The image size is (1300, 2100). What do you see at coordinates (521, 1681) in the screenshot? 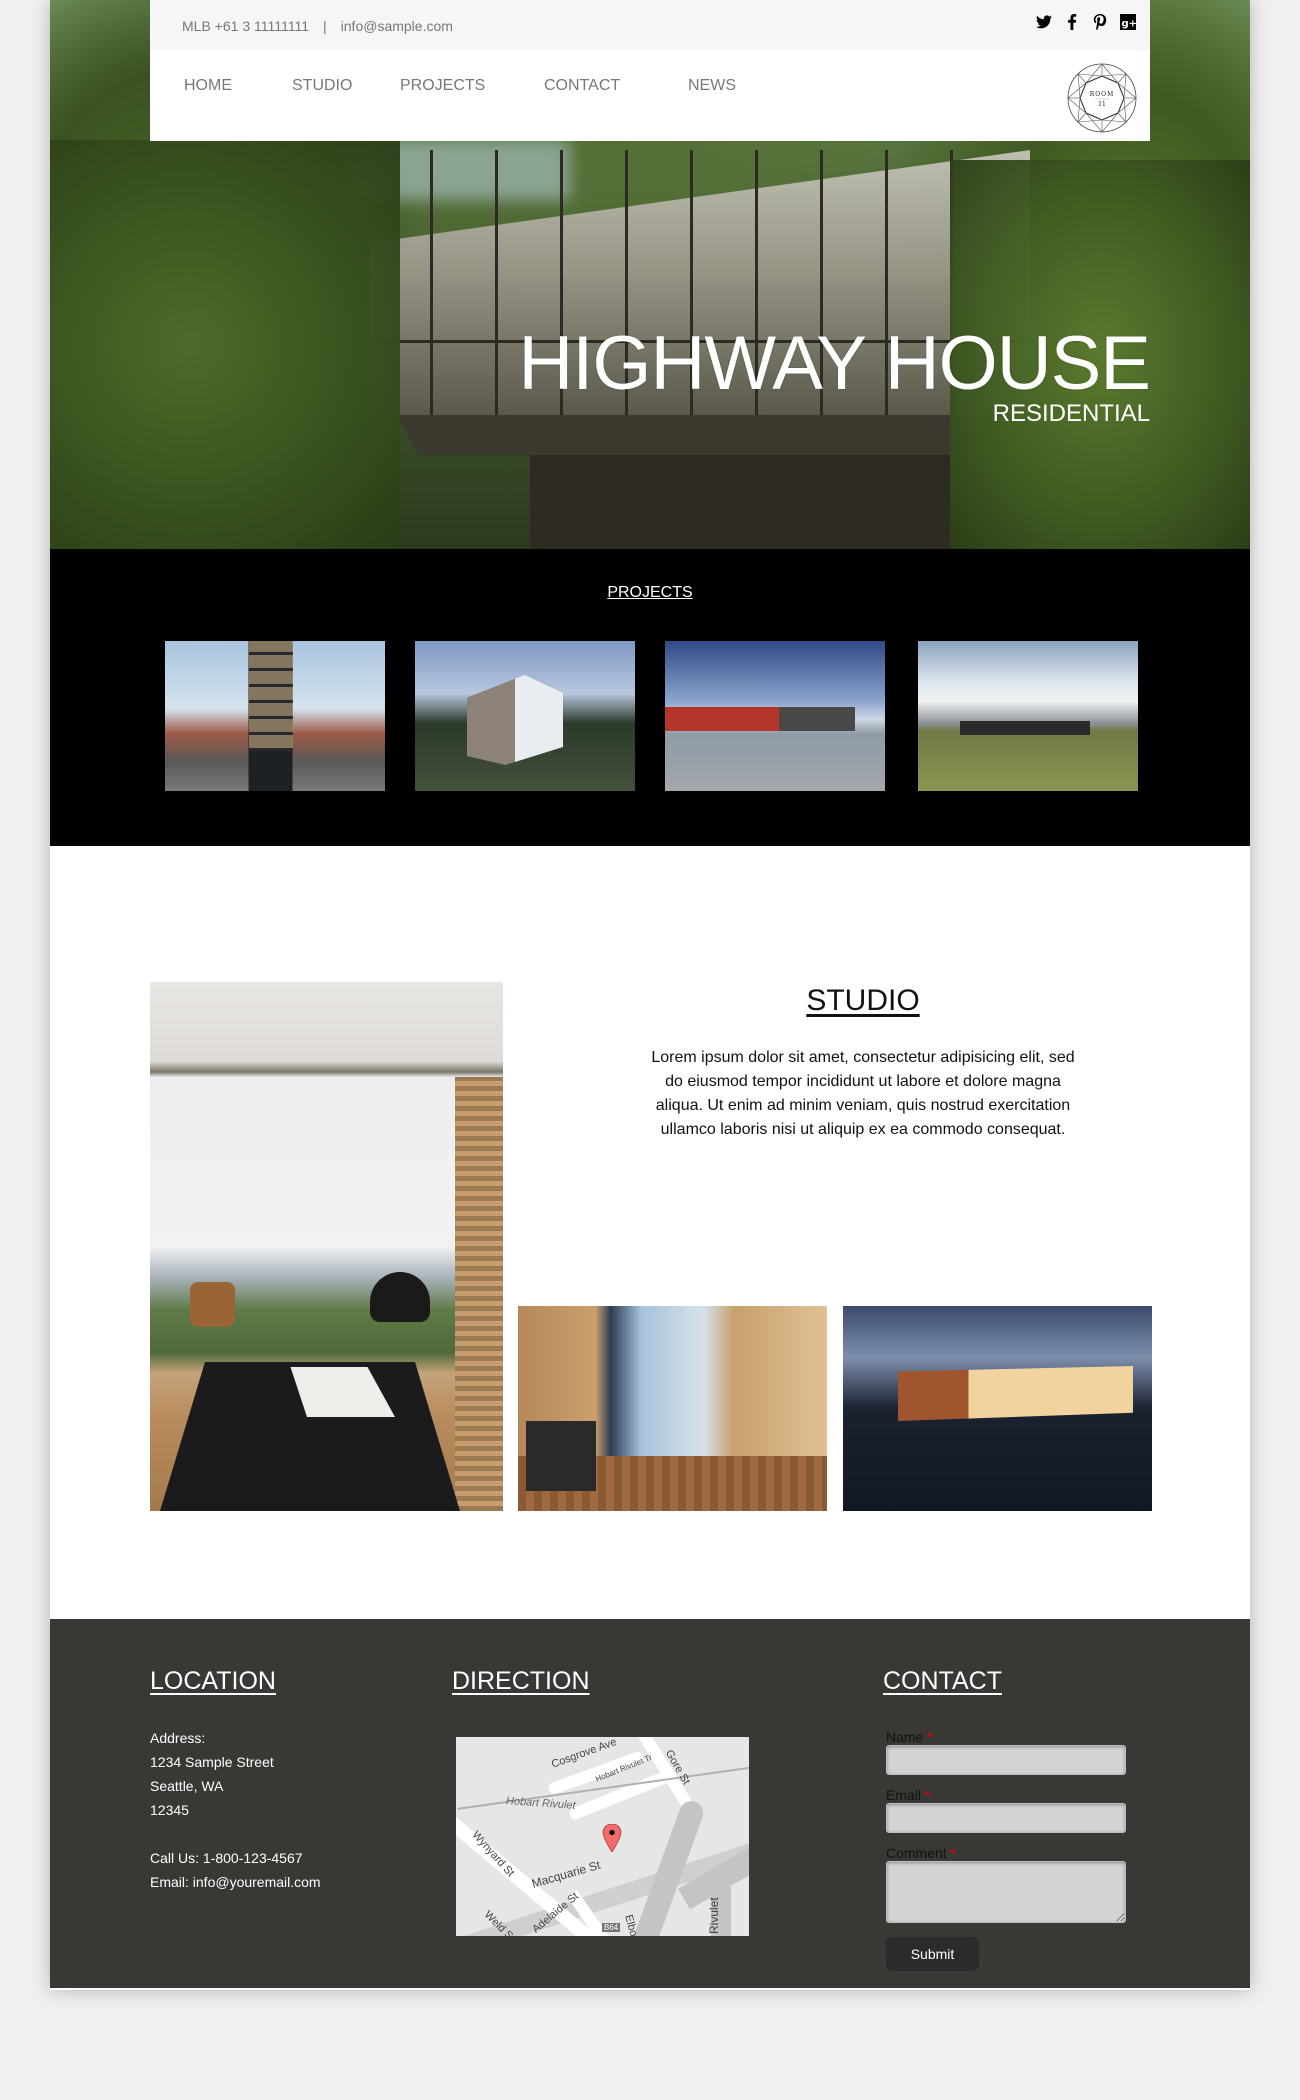
I see `direction-heading: DIRECTION` at bounding box center [521, 1681].